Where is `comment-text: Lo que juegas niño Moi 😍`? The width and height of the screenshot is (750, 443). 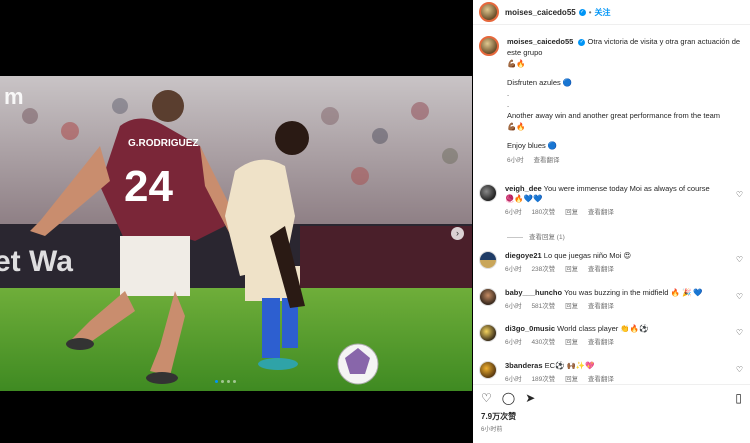
comment-text: Lo que juegas niño Moi 😍 is located at coordinates (587, 255).